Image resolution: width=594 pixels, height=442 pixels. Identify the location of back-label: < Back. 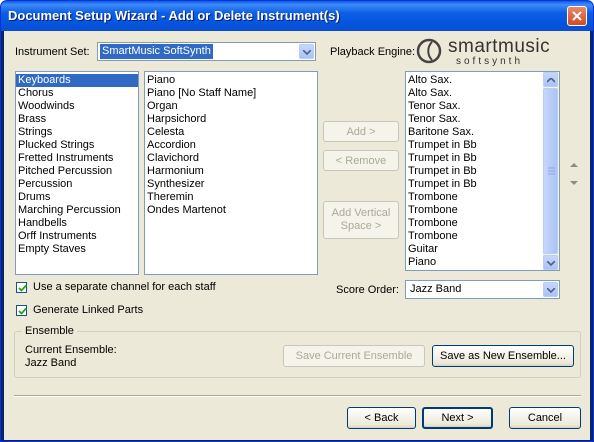
(381, 418).